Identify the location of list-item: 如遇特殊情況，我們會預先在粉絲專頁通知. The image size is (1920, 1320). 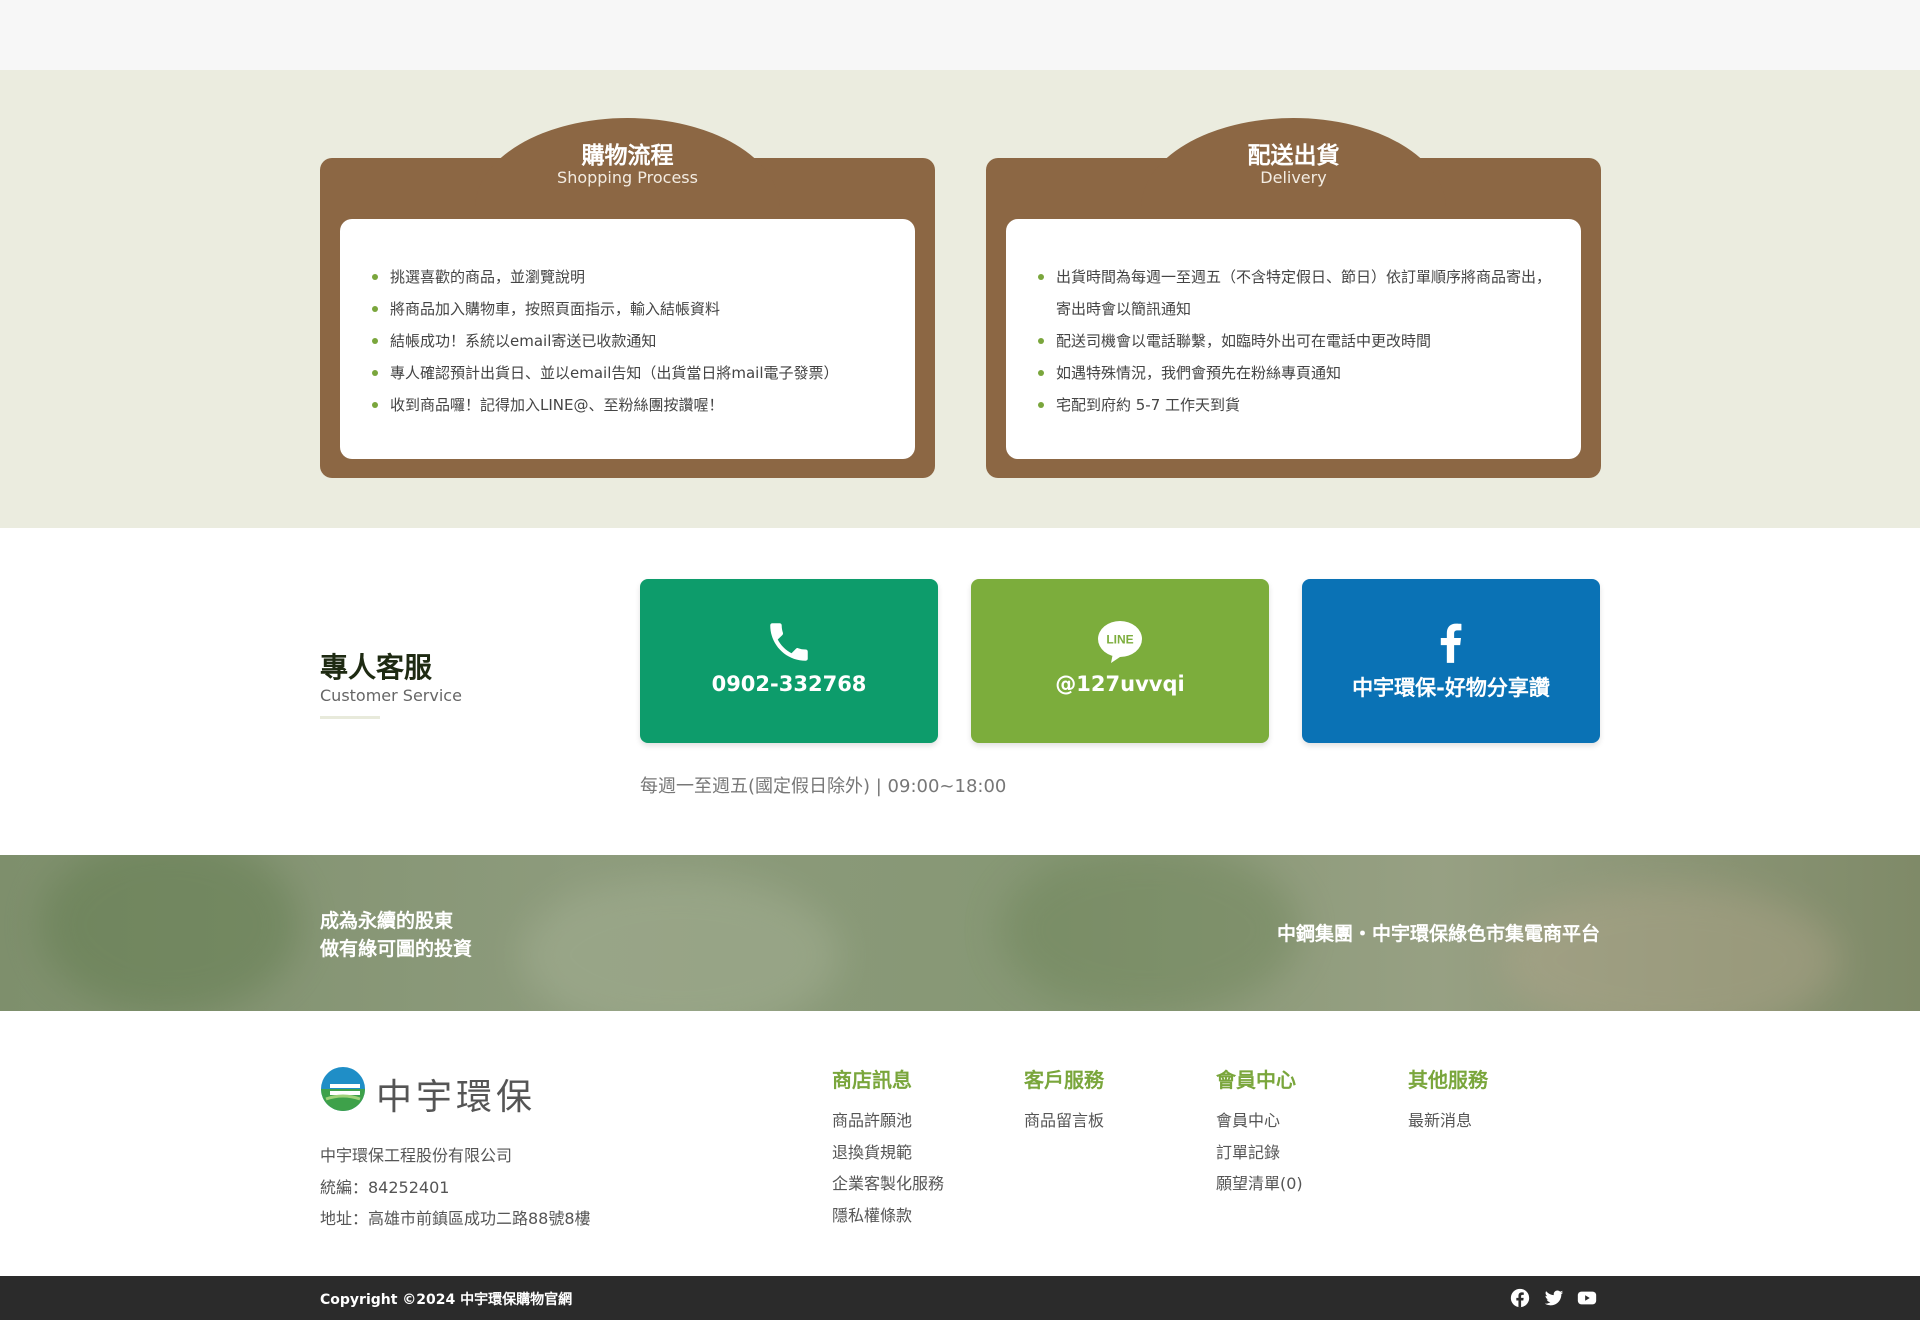
(1298, 373).